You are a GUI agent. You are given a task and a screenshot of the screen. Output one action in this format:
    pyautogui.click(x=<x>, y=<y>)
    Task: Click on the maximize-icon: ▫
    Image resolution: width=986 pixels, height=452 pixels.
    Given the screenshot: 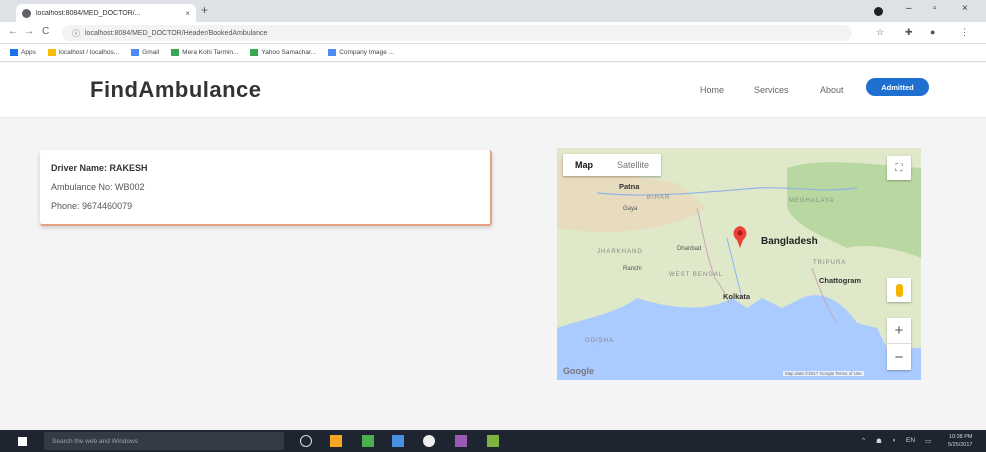 What is the action you would take?
    pyautogui.click(x=935, y=8)
    